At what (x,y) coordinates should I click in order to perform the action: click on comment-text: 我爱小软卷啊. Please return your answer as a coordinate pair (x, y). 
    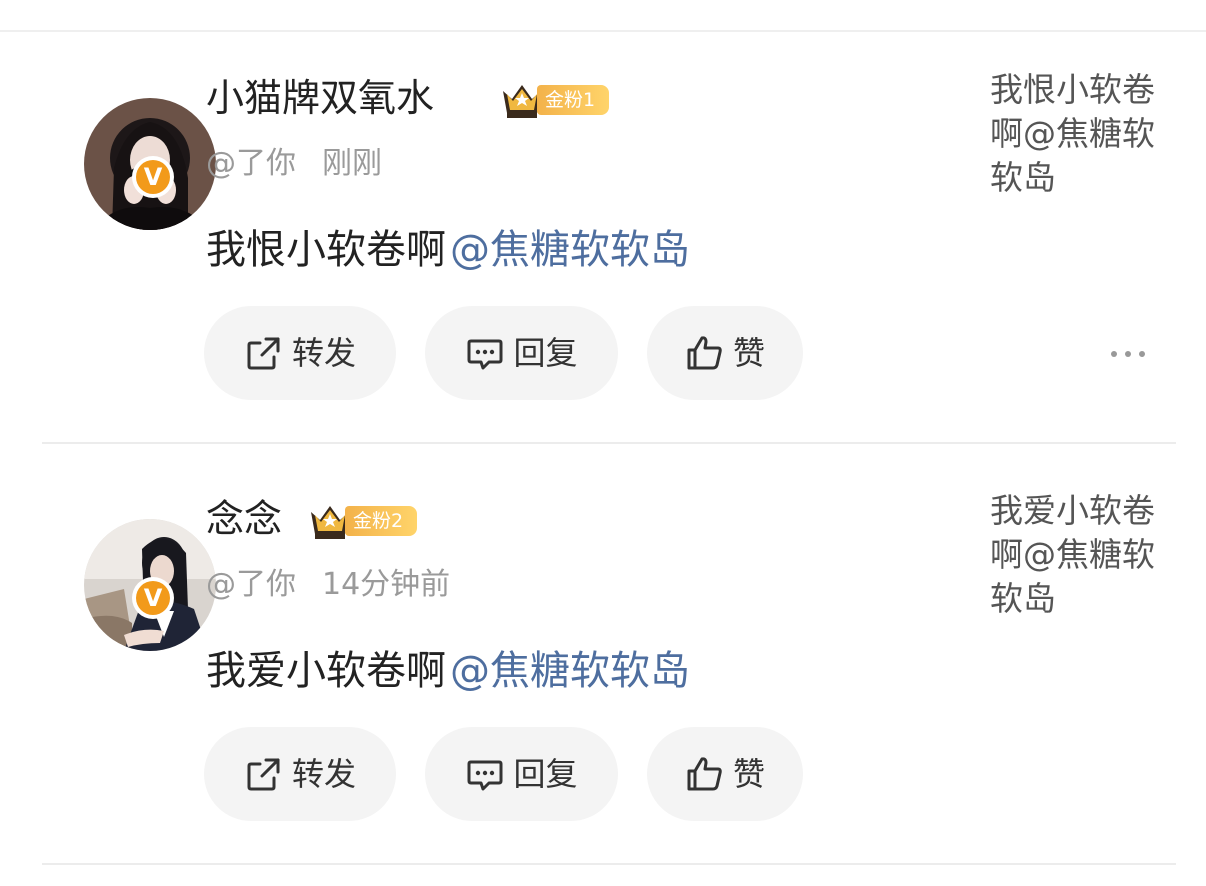
    Looking at the image, I should click on (326, 671).